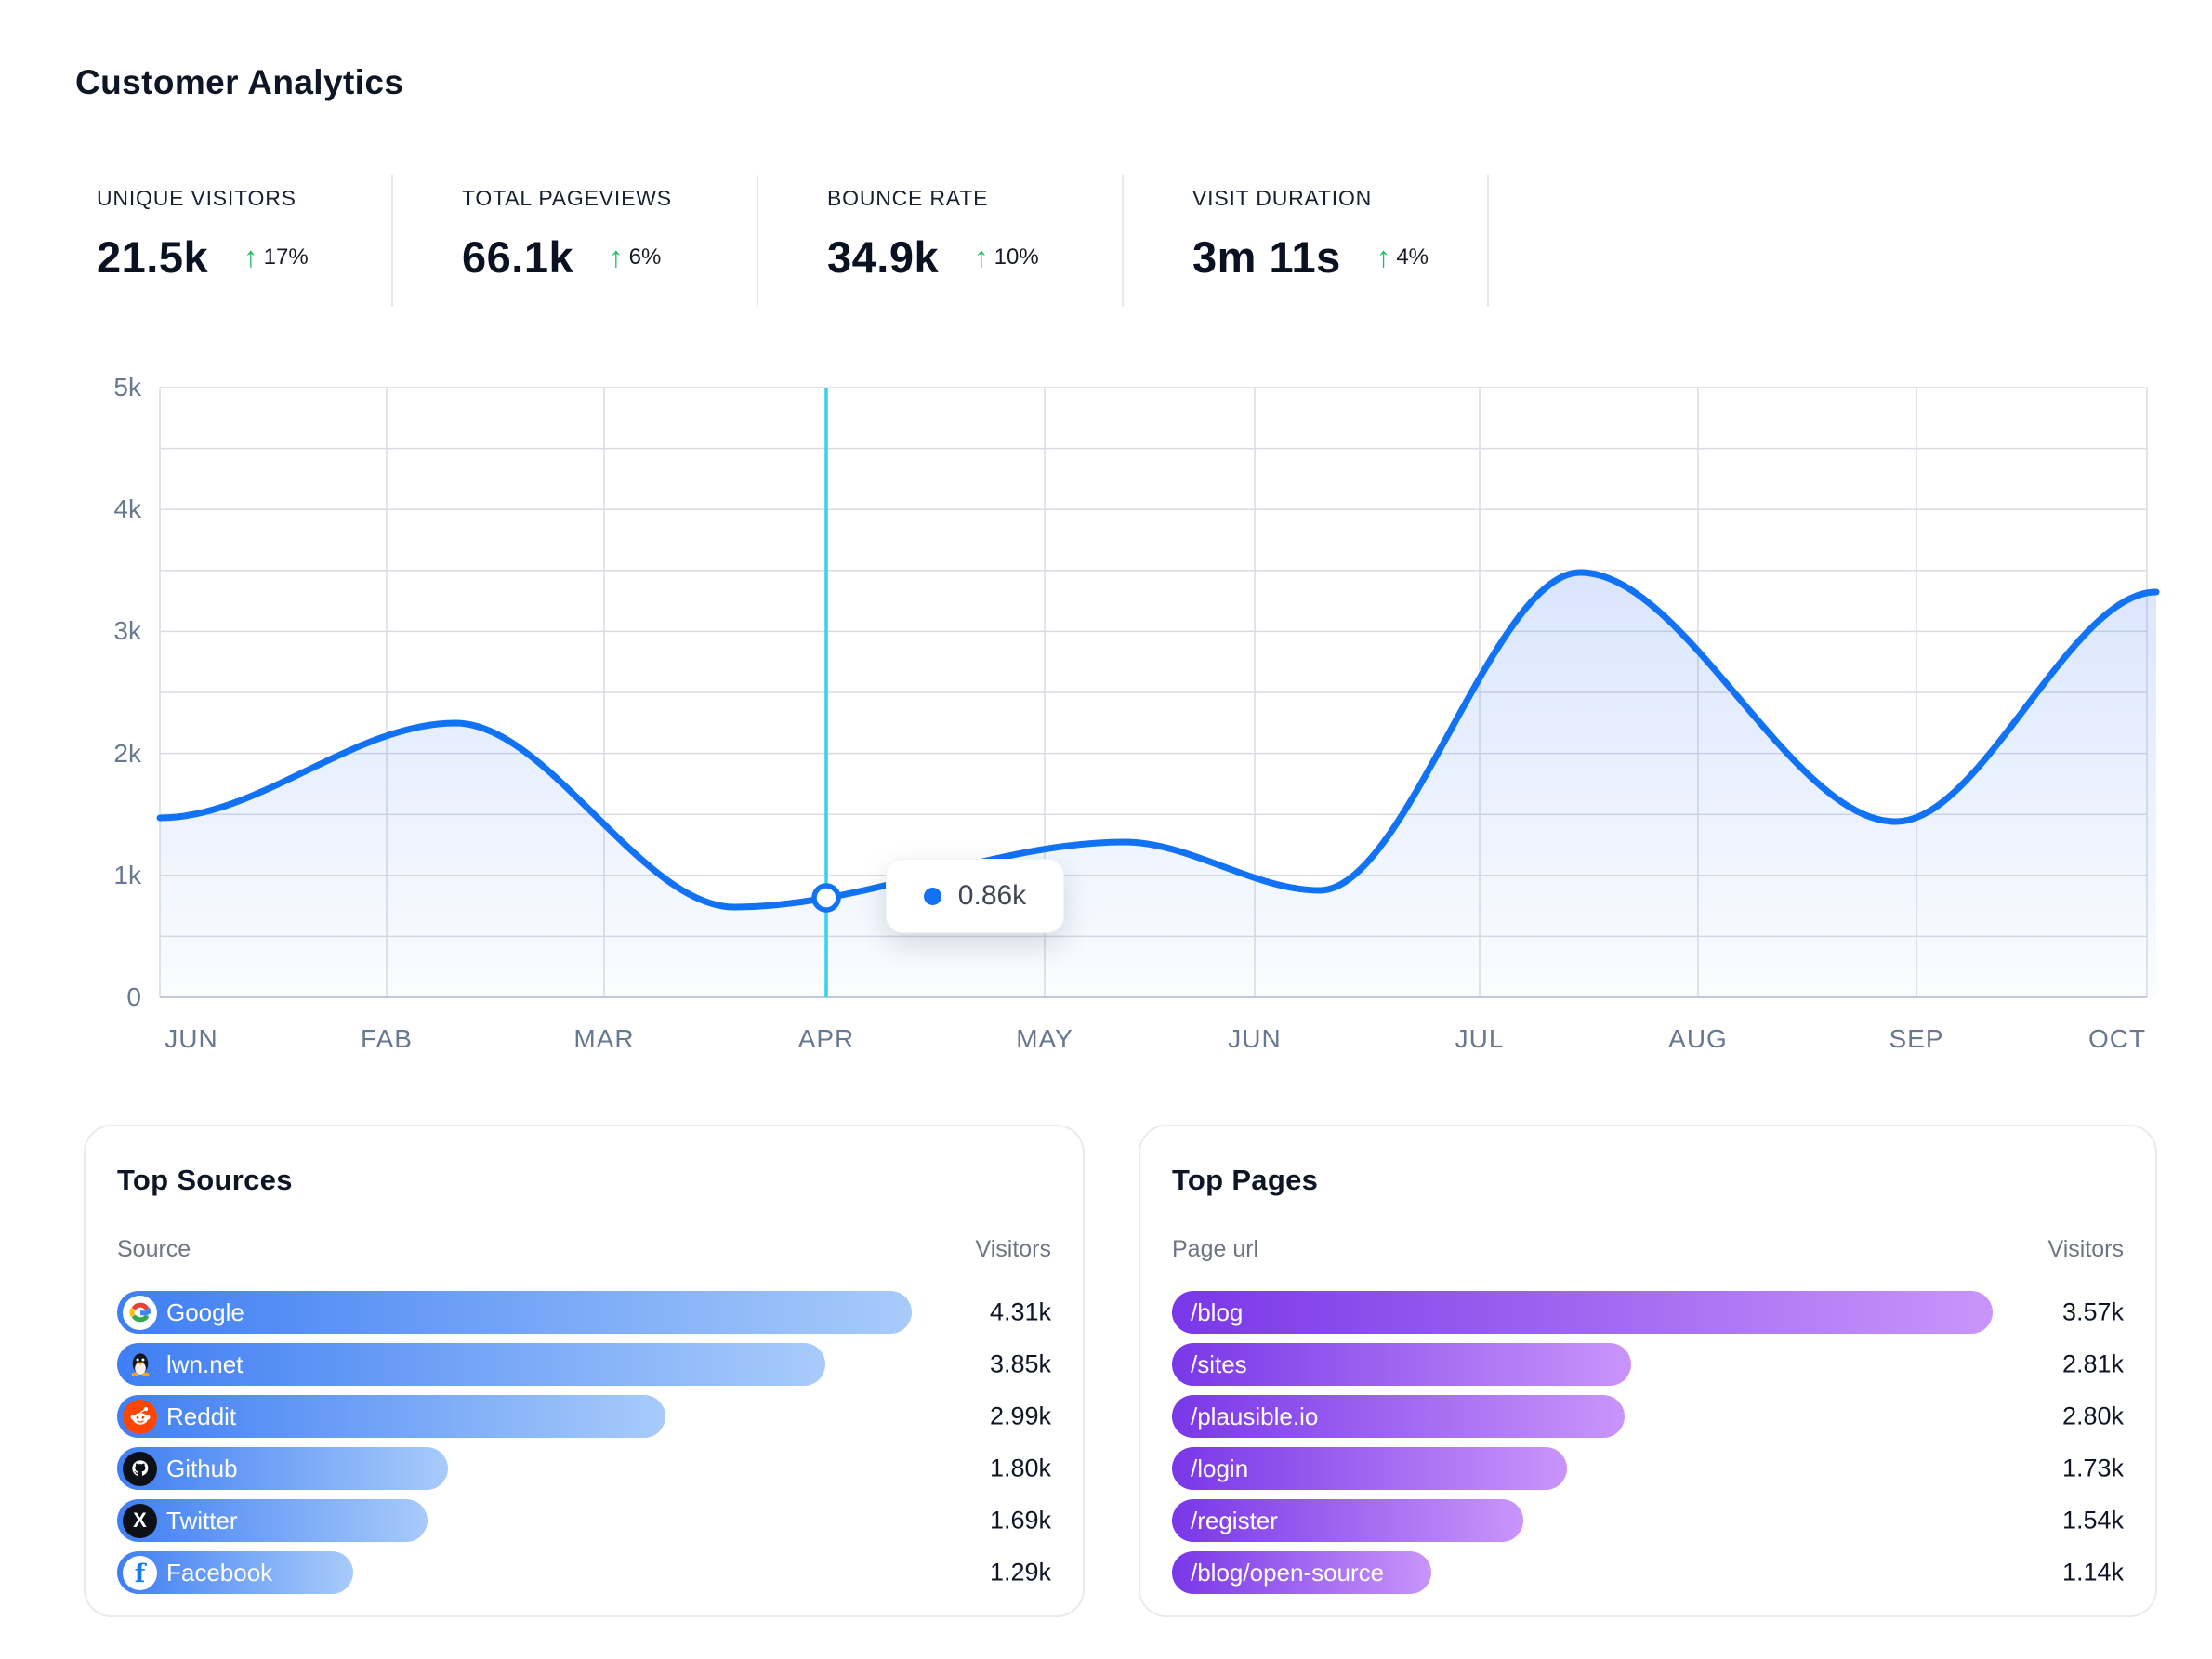  I want to click on hover-point-marker, so click(826, 898).